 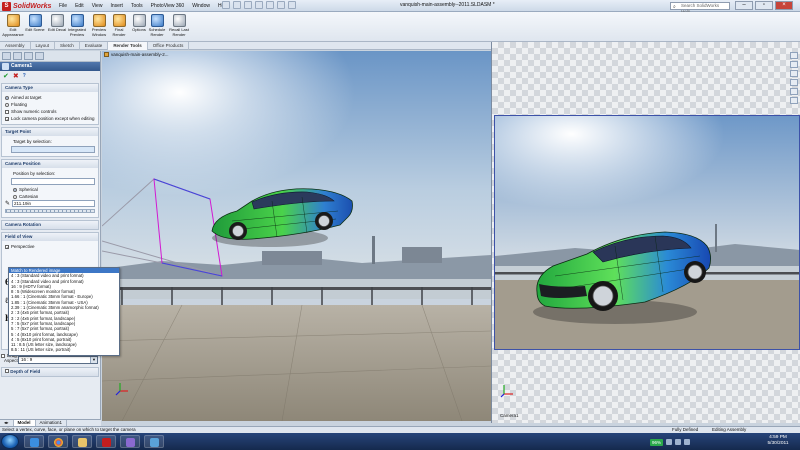 What do you see at coordinates (669, 442) in the screenshot?
I see `network-icon` at bounding box center [669, 442].